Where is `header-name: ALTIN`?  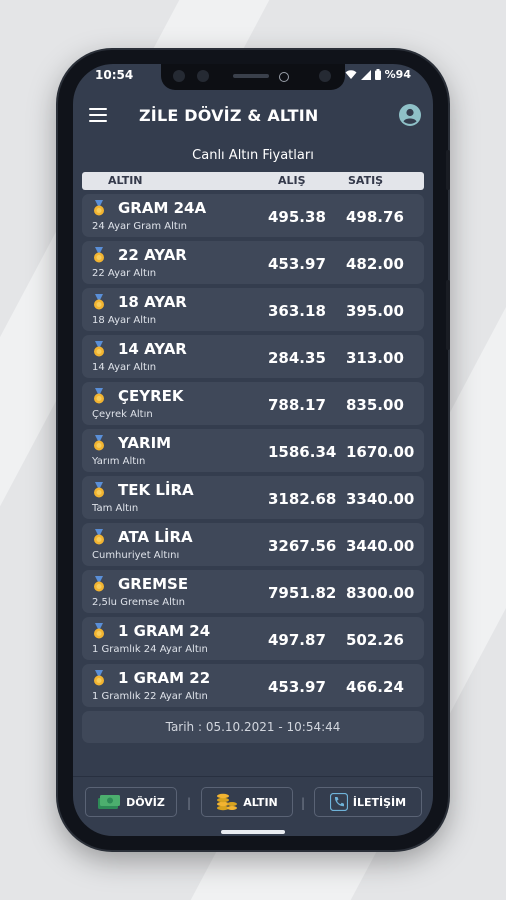
header-name: ALTIN is located at coordinates (125, 180).